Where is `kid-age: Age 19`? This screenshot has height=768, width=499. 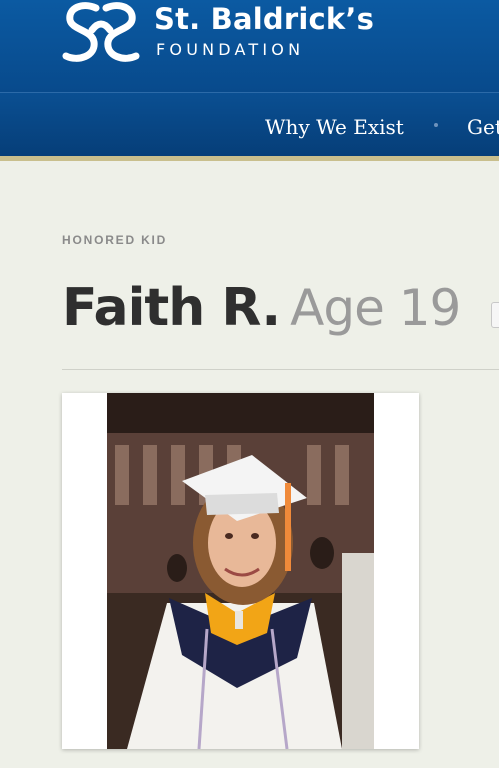 kid-age: Age 19 is located at coordinates (375, 308).